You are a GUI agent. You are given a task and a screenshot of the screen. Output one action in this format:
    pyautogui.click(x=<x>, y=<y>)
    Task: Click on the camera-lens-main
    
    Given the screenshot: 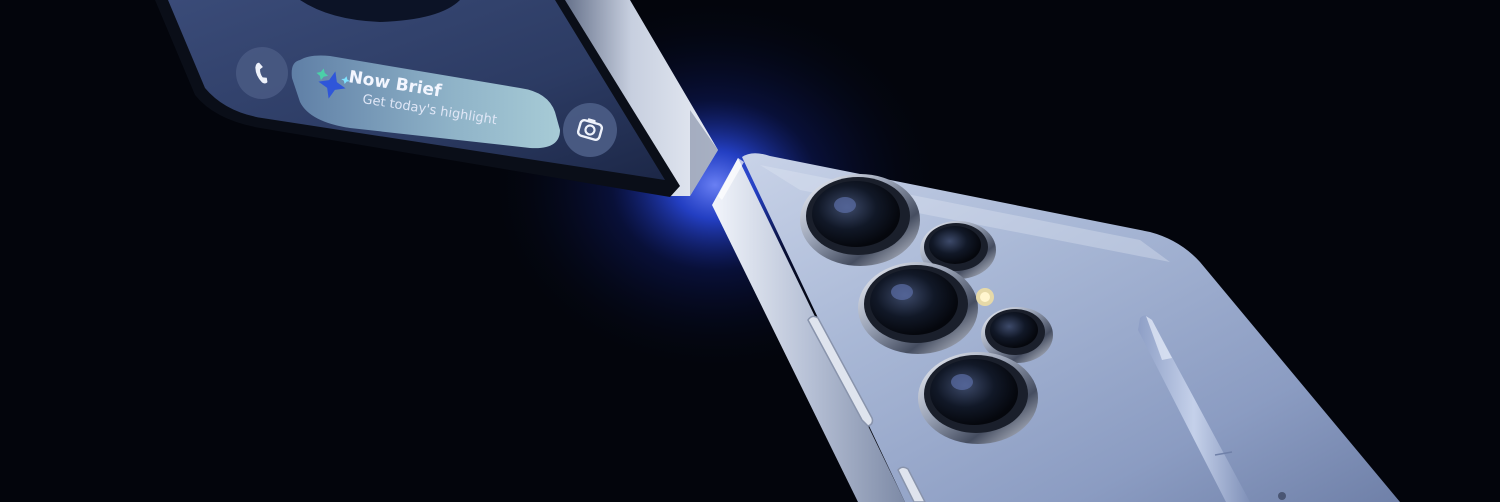 What is the action you would take?
    pyautogui.click(x=860, y=220)
    